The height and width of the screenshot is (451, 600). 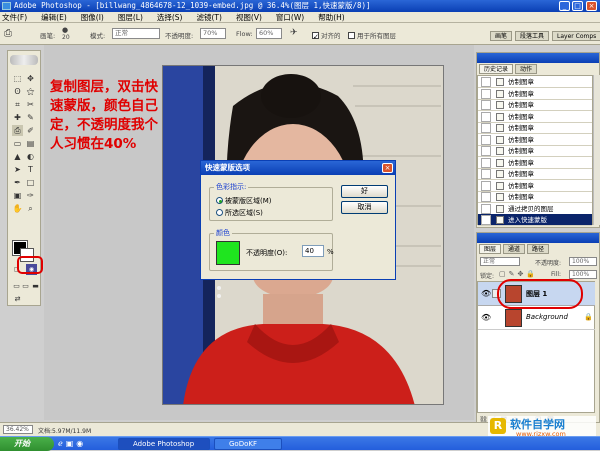 What do you see at coordinates (576, 36) in the screenshot?
I see `palette-tab-layer-comps: Layer Comps` at bounding box center [576, 36].